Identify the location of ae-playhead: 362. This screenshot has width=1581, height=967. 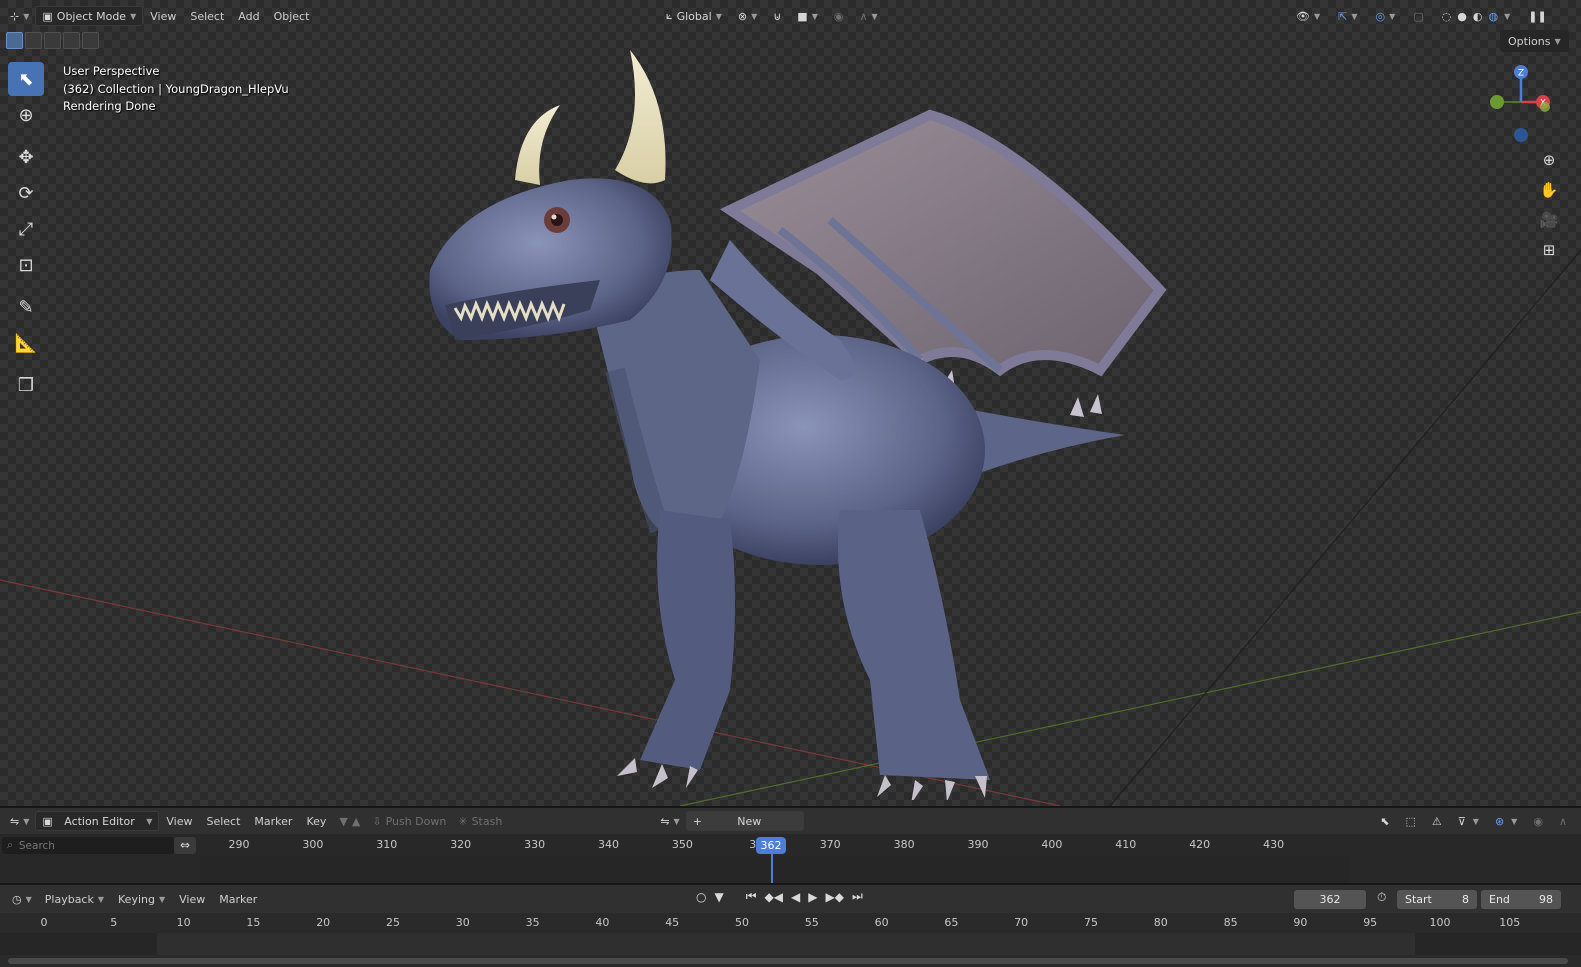
(771, 845).